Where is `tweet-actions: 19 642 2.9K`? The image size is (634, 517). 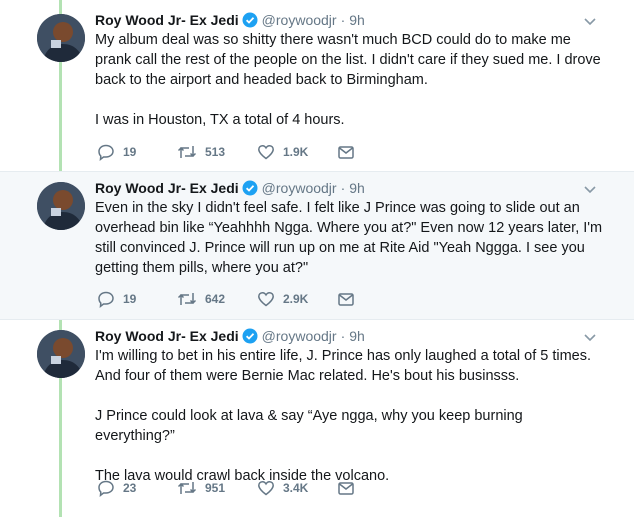 tweet-actions: 19 642 2.9K is located at coordinates (247, 299).